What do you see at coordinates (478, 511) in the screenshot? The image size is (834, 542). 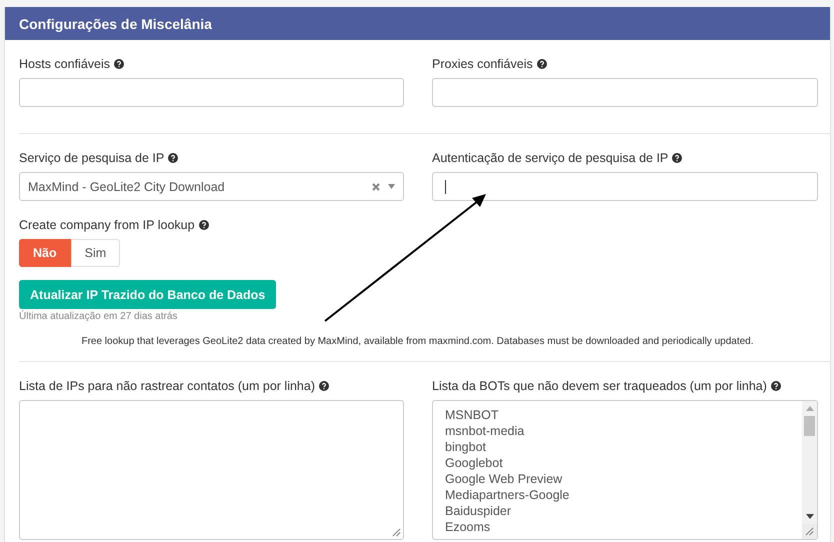 I see `list-line: Baiduspider` at bounding box center [478, 511].